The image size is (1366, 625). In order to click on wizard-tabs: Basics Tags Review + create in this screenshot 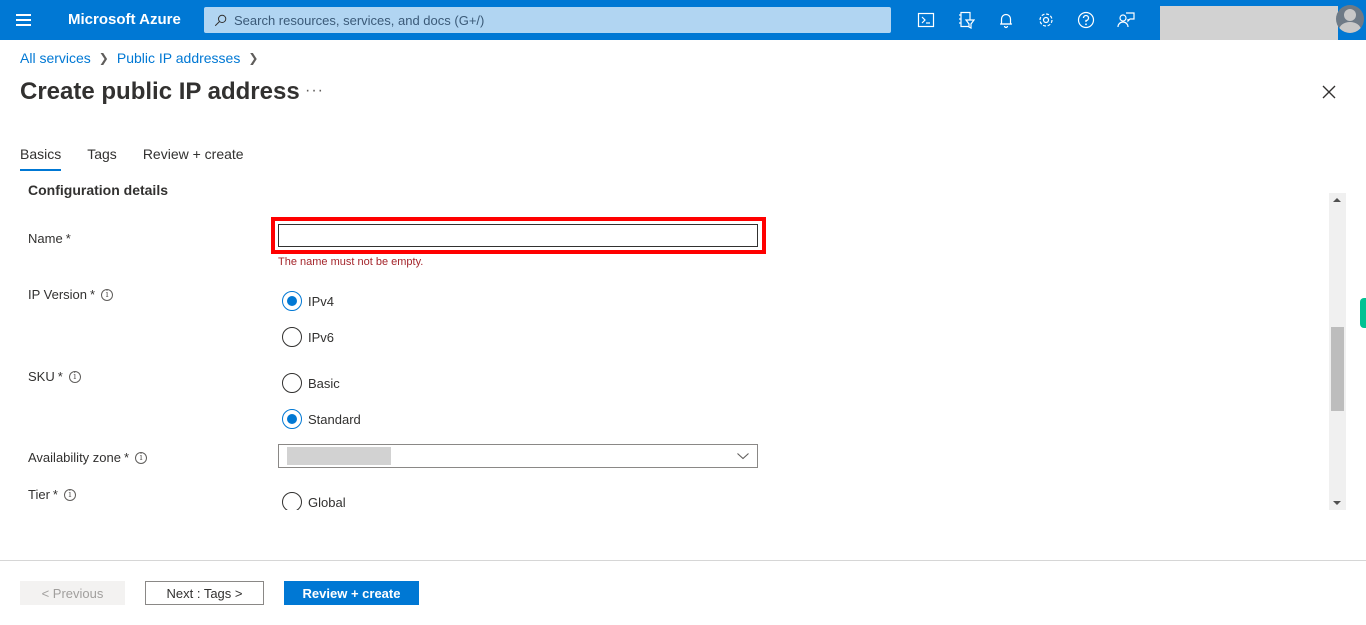, I will do `click(145, 158)`.